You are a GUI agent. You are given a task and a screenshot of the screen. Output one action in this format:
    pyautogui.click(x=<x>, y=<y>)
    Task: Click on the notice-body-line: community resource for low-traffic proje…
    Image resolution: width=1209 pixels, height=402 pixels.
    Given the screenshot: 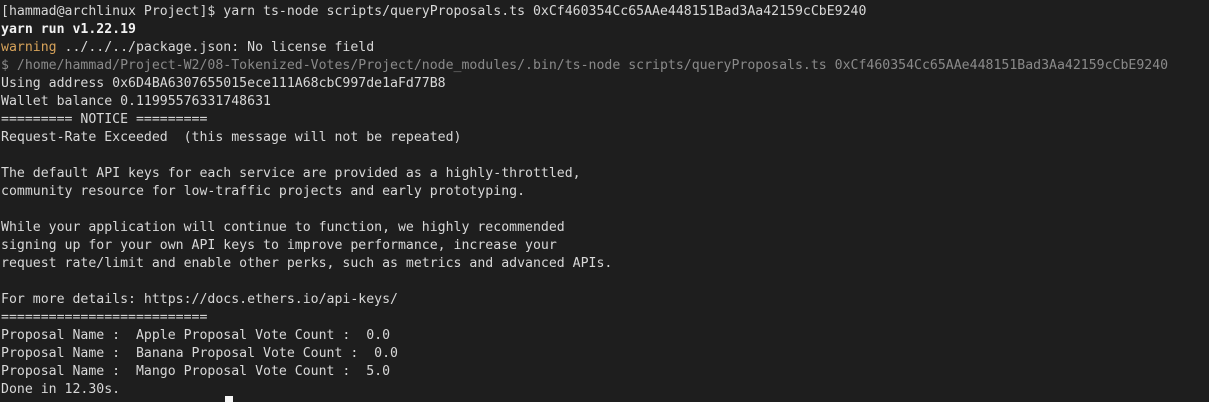 What is the action you would take?
    pyautogui.click(x=605, y=192)
    